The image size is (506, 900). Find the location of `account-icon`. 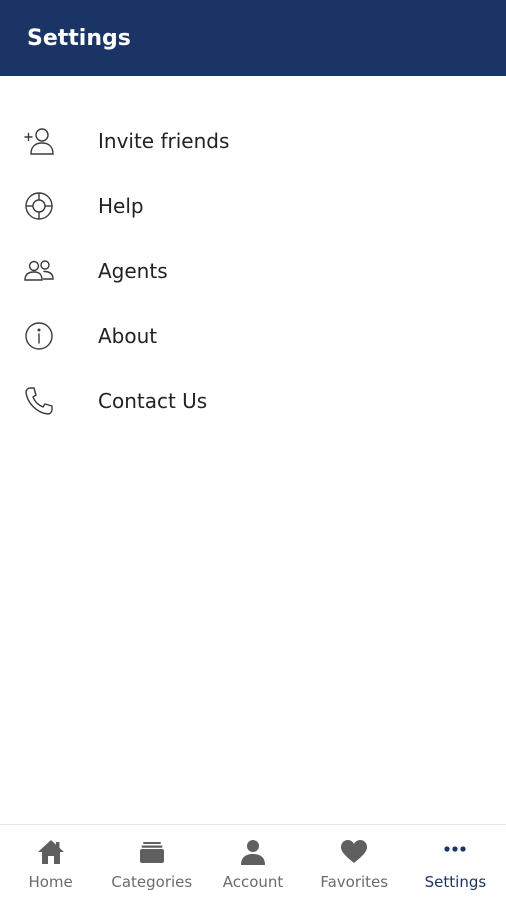

account-icon is located at coordinates (253, 852).